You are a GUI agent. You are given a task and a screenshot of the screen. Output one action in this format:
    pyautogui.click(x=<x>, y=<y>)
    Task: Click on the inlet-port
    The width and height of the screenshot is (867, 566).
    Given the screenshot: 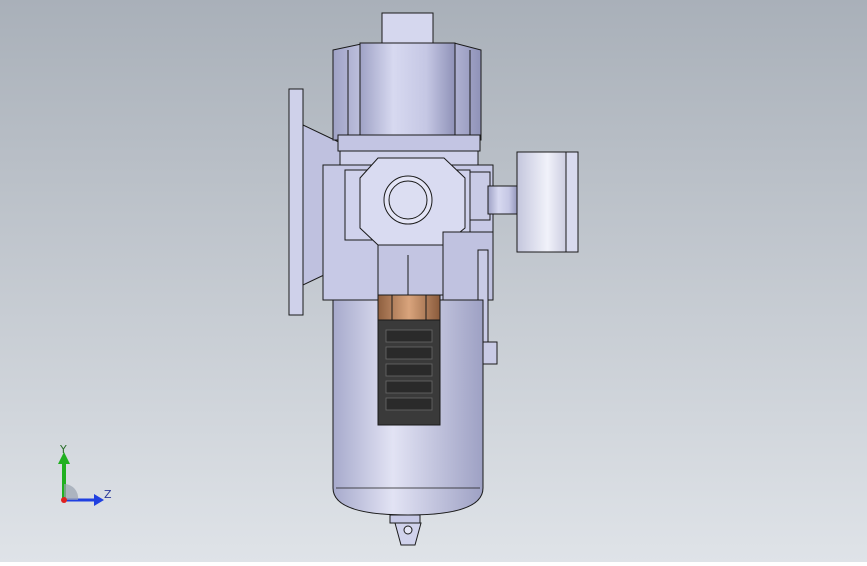 What is the action you would take?
    pyautogui.click(x=408, y=200)
    